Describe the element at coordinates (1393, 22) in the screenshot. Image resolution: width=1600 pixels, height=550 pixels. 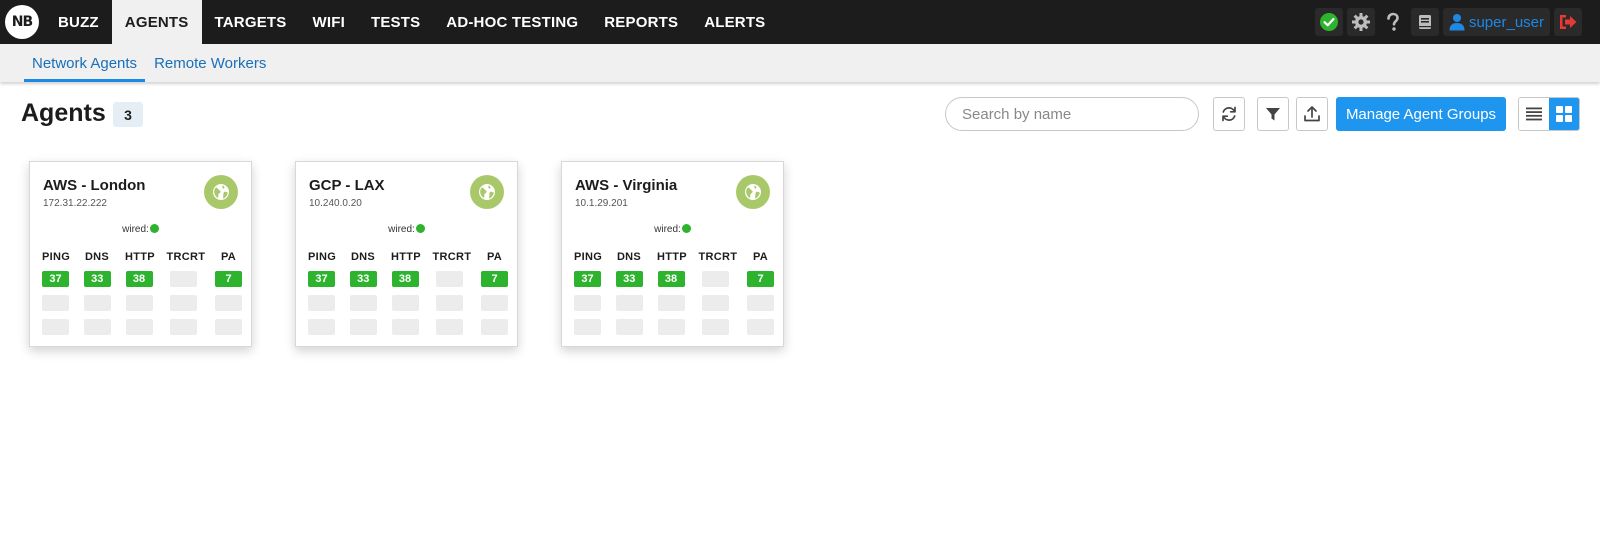
I see `help-icon` at that location.